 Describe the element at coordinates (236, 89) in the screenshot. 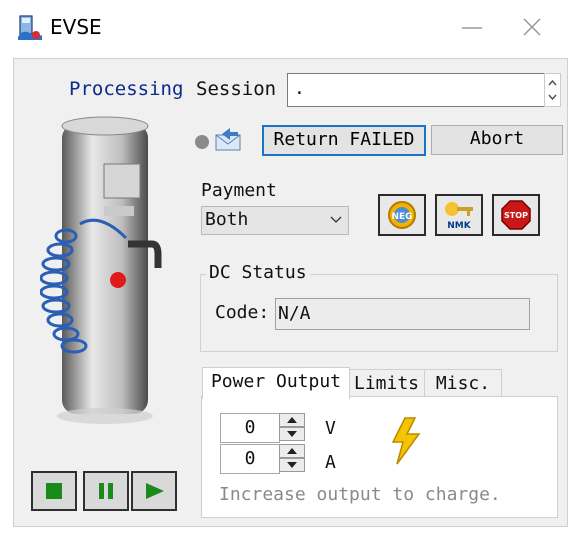

I see `session-label: Session` at that location.